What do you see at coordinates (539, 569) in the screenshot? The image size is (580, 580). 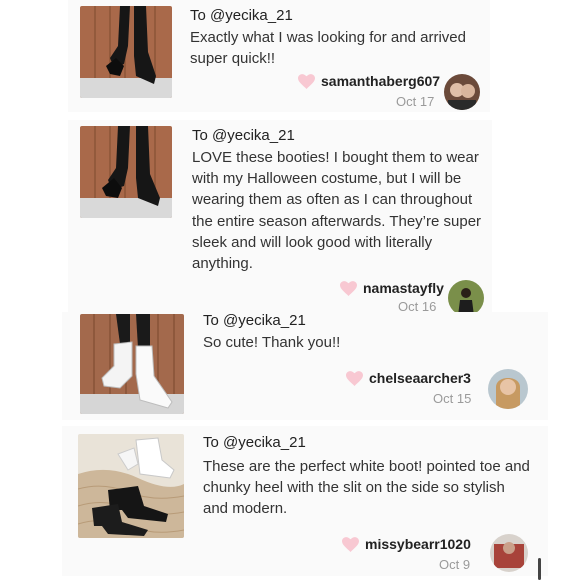 I see `scrollbar` at bounding box center [539, 569].